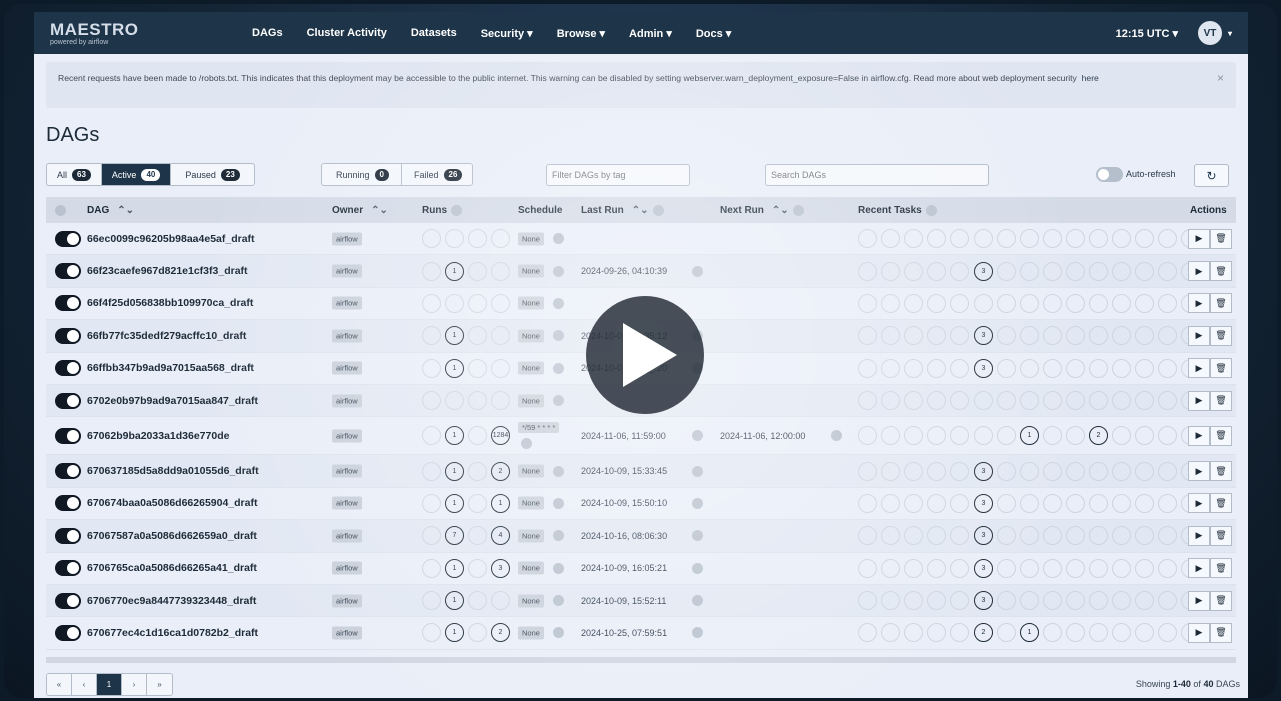 The width and height of the screenshot is (1281, 701). Describe the element at coordinates (59, 684) in the screenshot. I see `page-first: «` at that location.